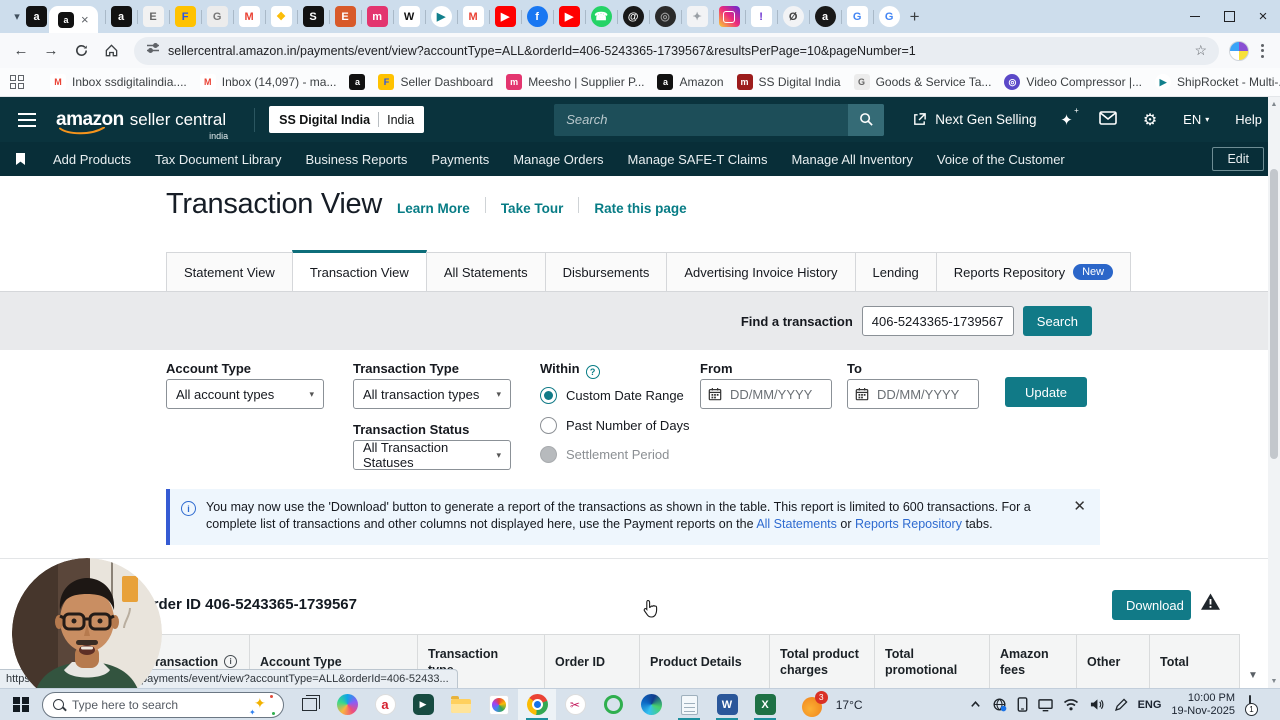 The height and width of the screenshot is (720, 1280). Describe the element at coordinates (1022, 704) in the screenshot. I see `phone-icon` at that location.